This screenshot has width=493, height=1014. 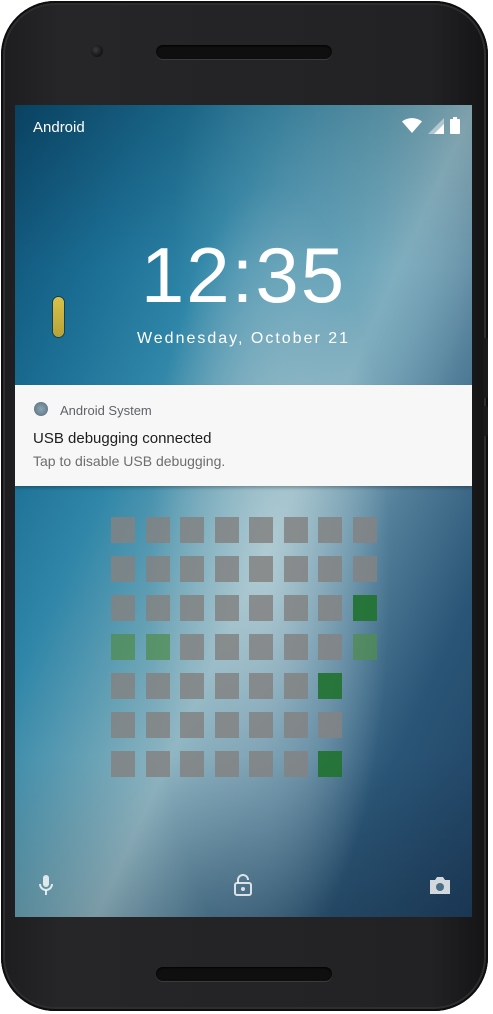 What do you see at coordinates (122, 438) in the screenshot?
I see `notification-title: USB debugging connected` at bounding box center [122, 438].